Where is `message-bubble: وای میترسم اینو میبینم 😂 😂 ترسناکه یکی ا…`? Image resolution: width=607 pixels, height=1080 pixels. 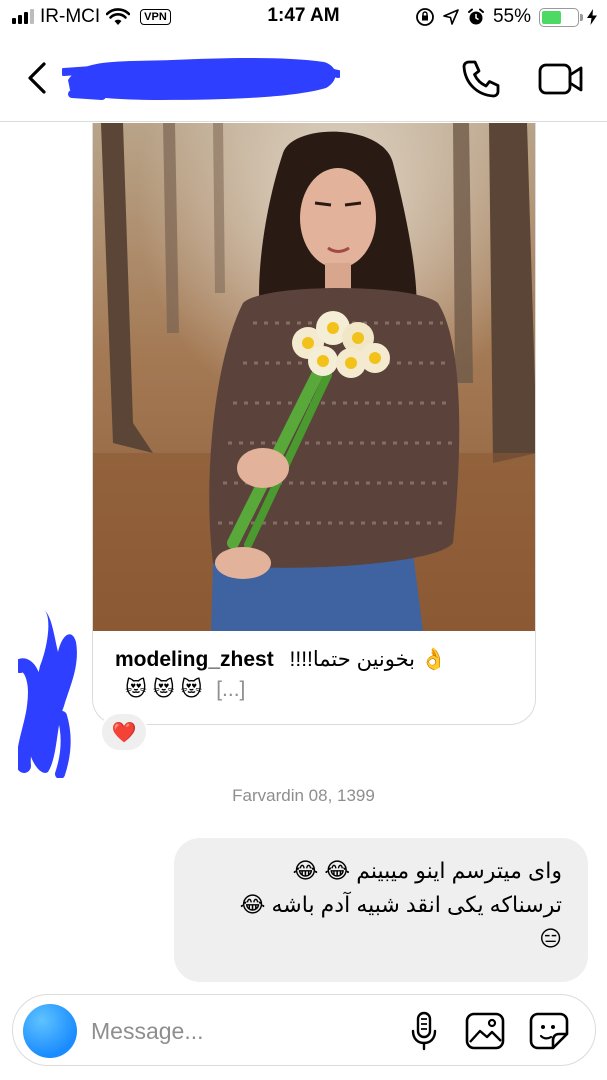 message-bubble: وای میترسم اینو میبینم 😂 😂 ترسناکه یکی ا… is located at coordinates (381, 910).